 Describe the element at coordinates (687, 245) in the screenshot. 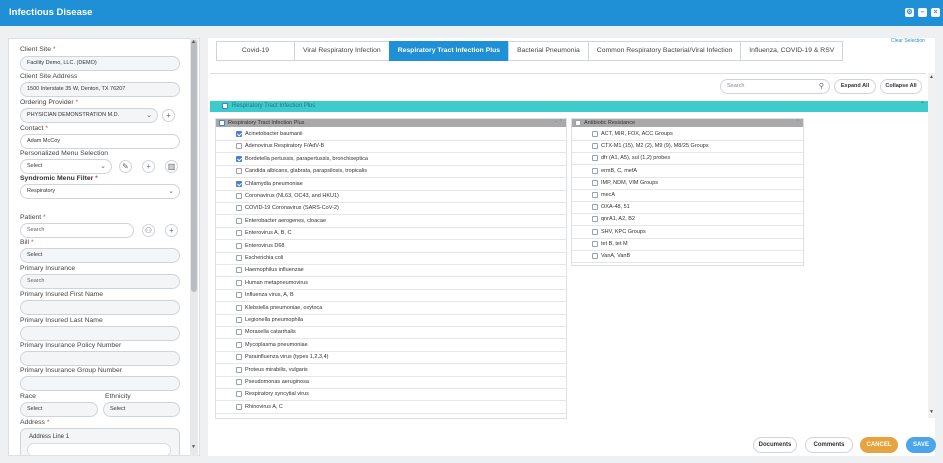

I see `resistance-gene-row: tet B, tet M` at that location.